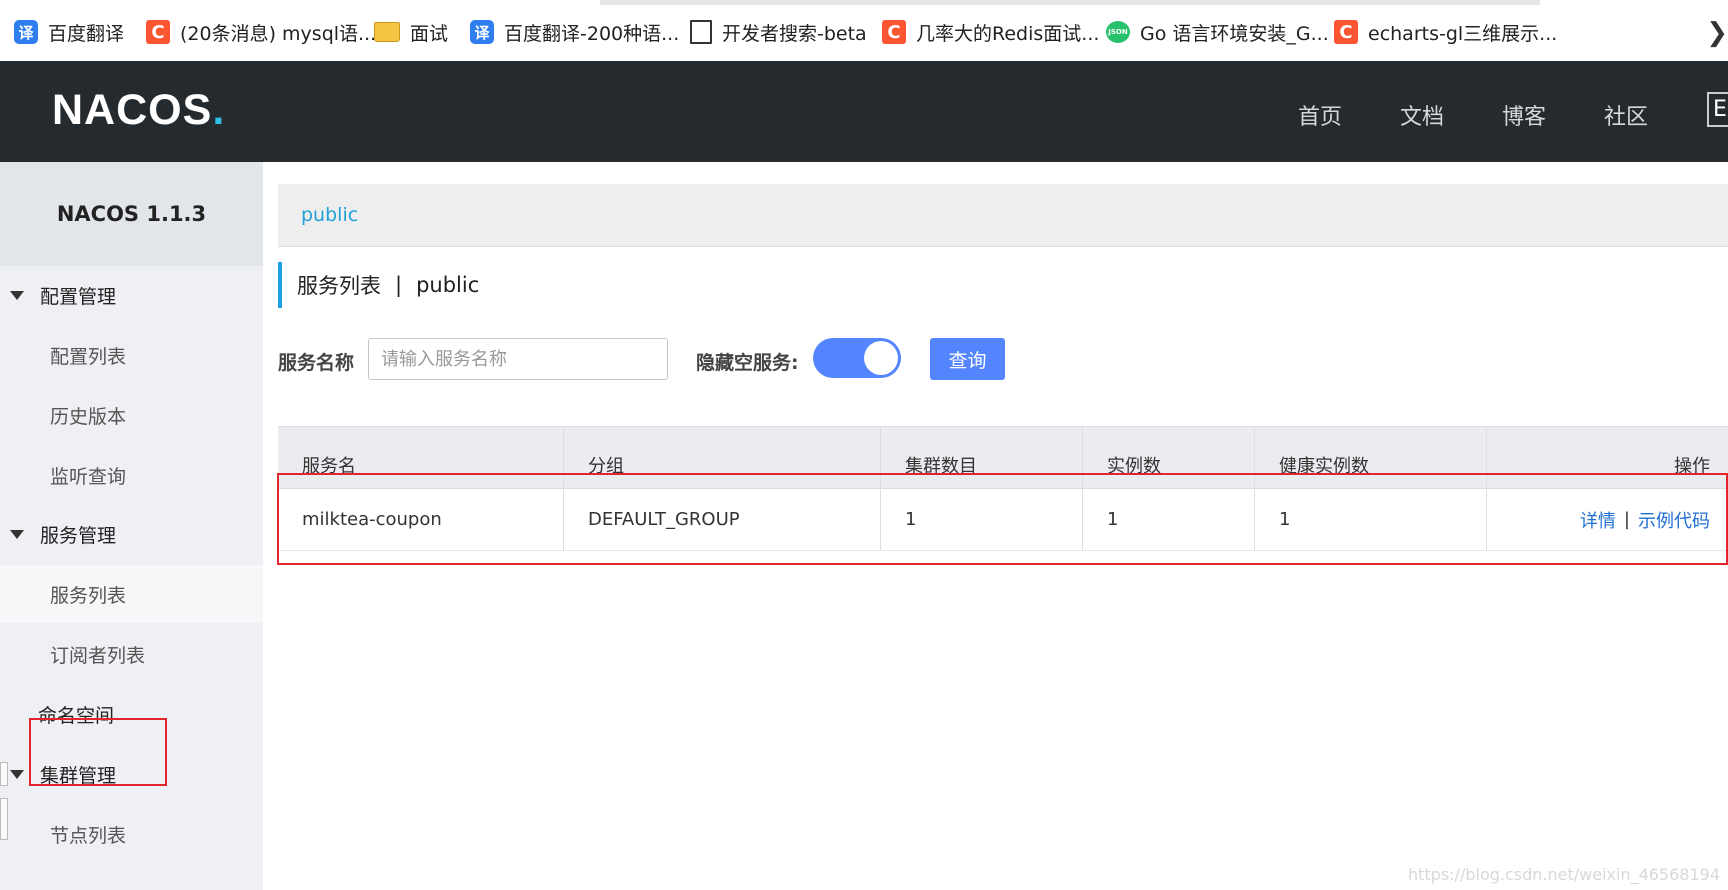 The image size is (1728, 890). Describe the element at coordinates (316, 363) in the screenshot. I see `service-name-label: 服务名称` at that location.